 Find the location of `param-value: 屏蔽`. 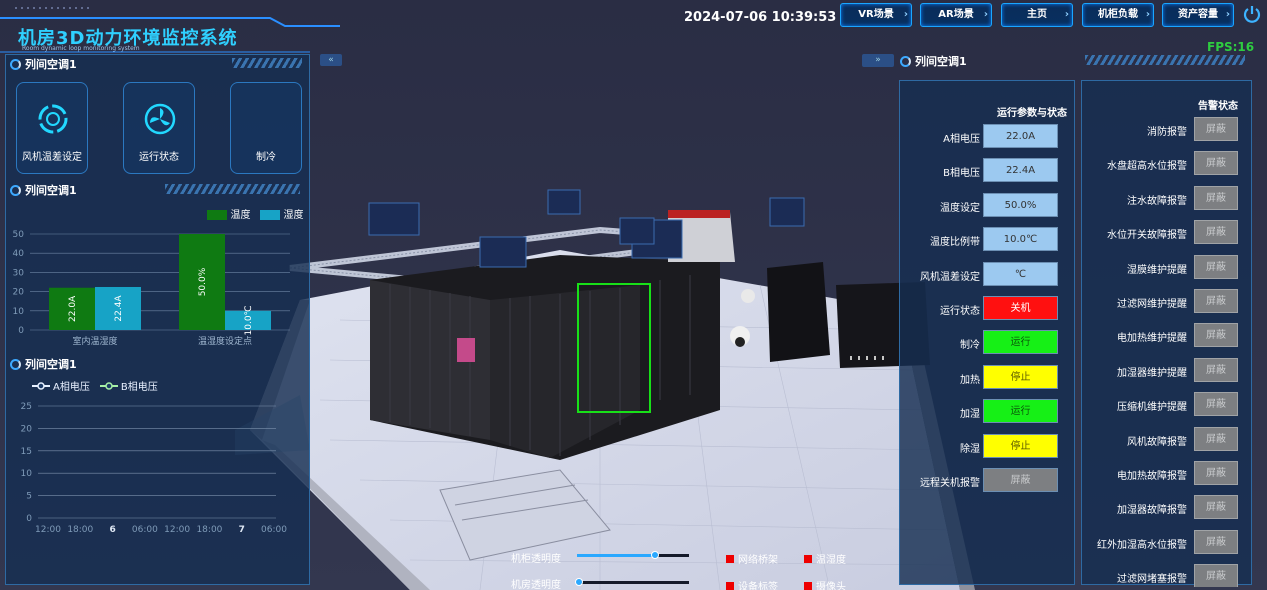

param-value: 屏蔽 is located at coordinates (1020, 480).